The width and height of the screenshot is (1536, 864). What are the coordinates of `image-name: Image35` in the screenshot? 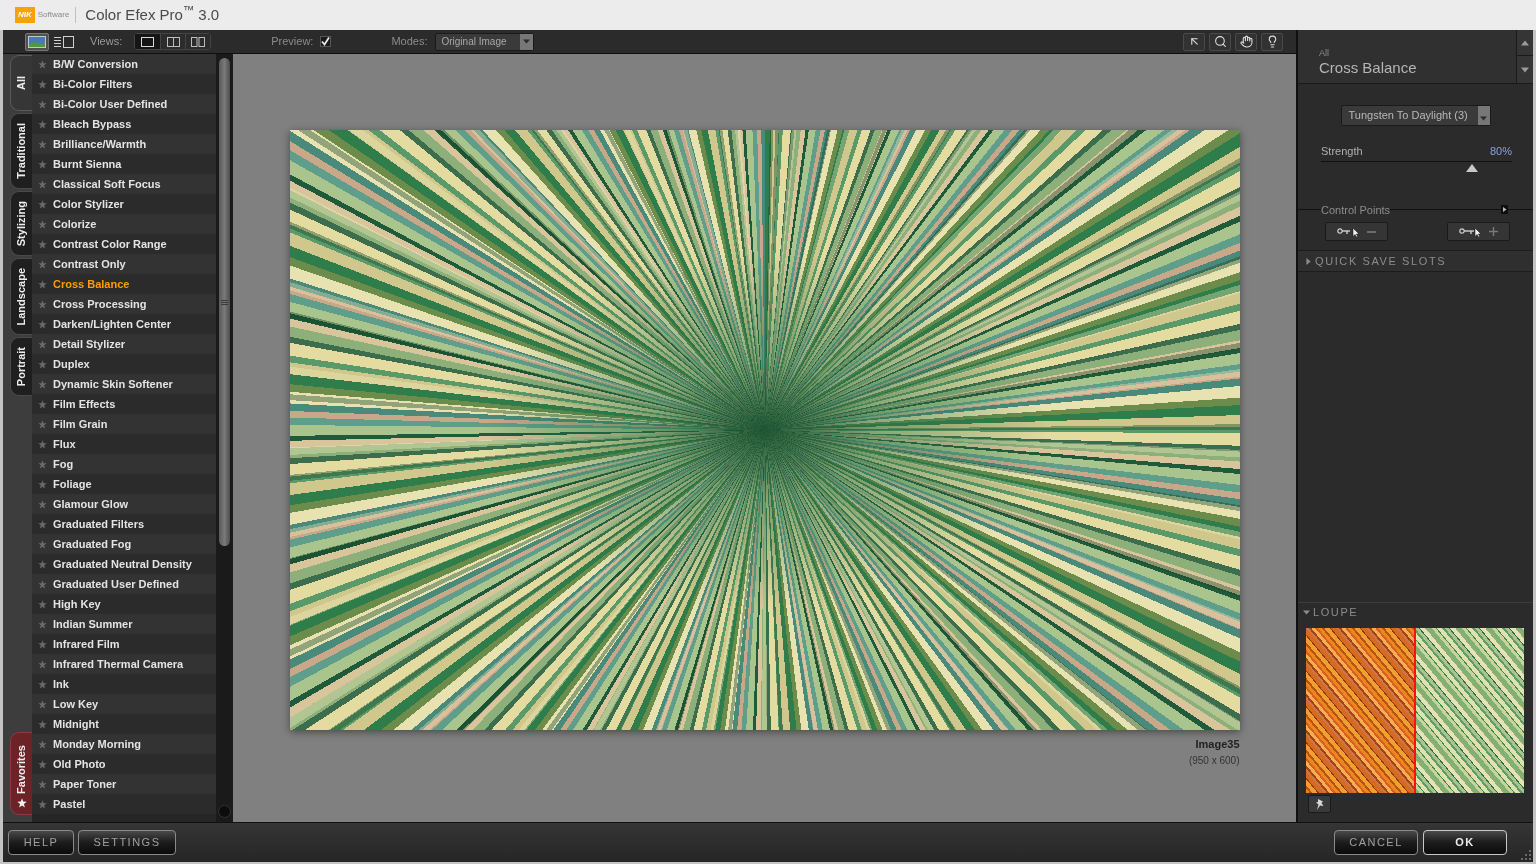 It's located at (1217, 744).